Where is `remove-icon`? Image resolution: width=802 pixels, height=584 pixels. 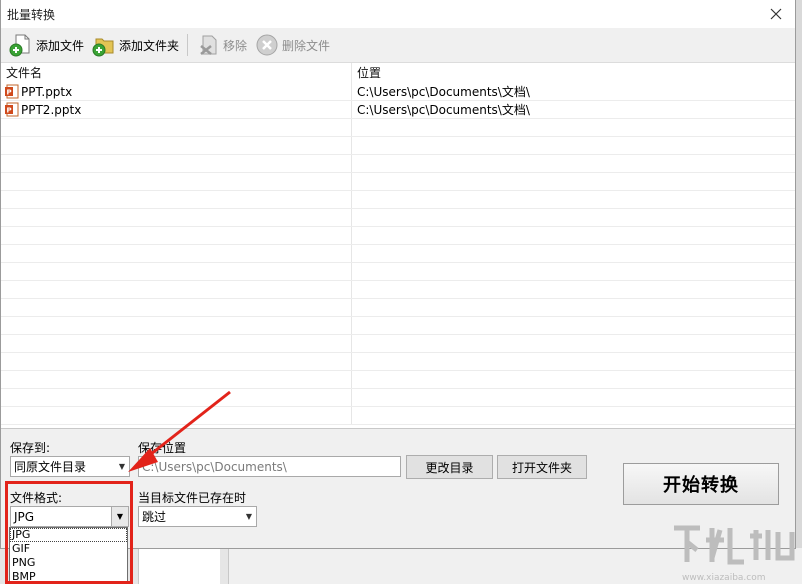
remove-icon is located at coordinates (208, 45).